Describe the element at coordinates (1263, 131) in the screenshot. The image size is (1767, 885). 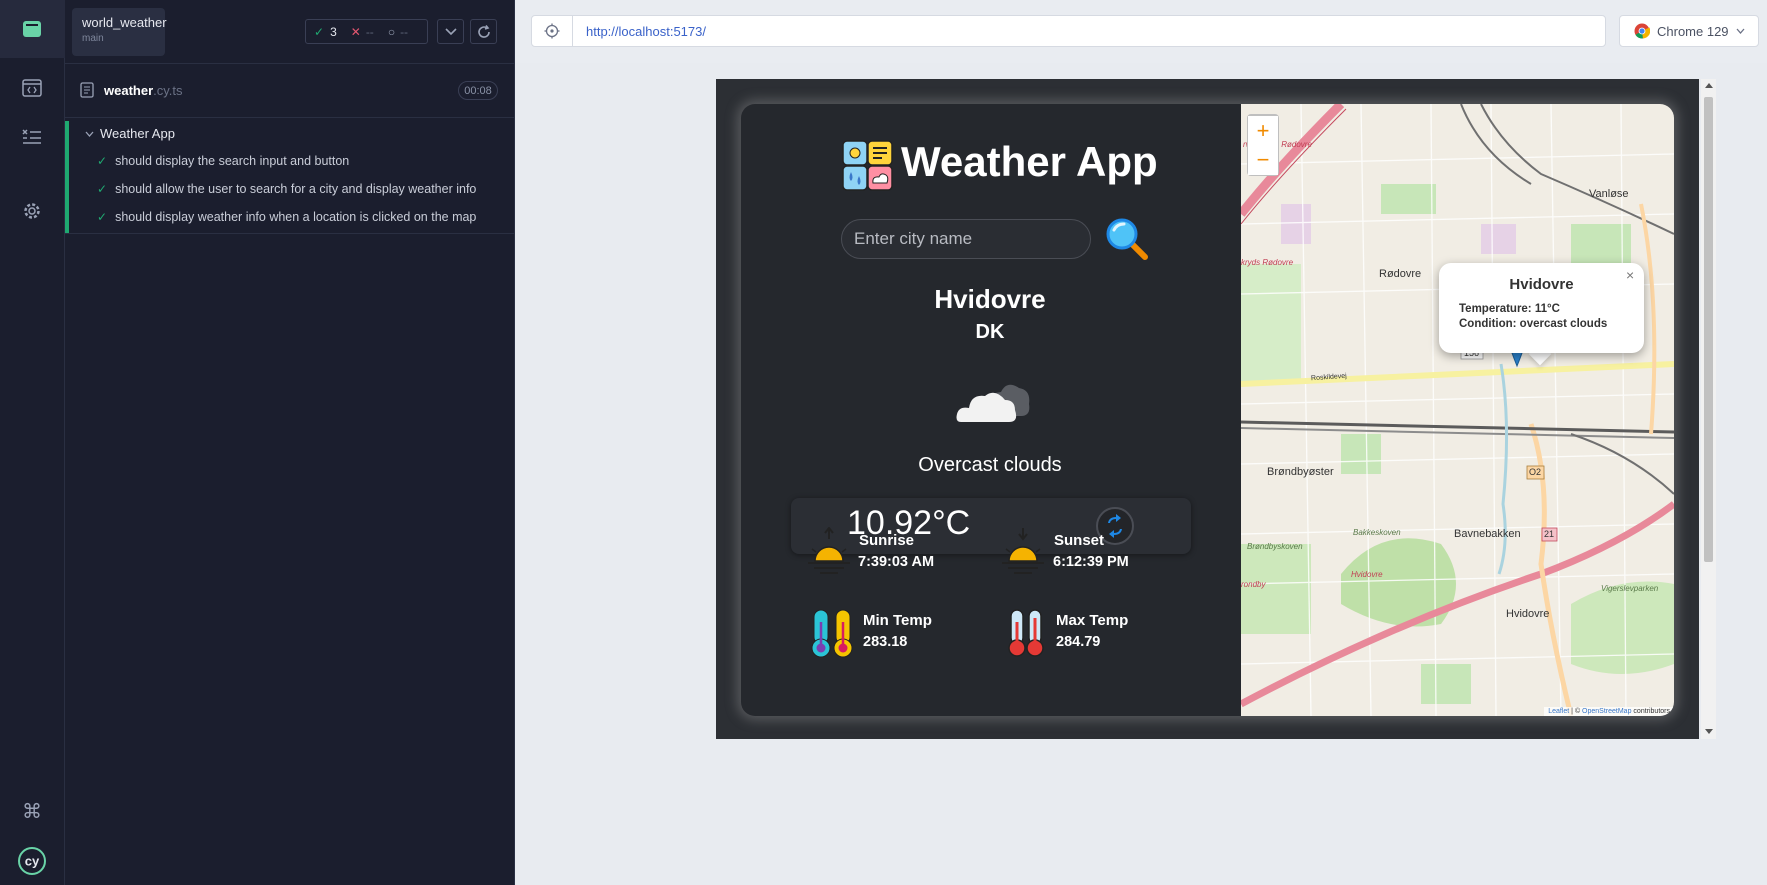
I see `zoom-in-button: +` at that location.